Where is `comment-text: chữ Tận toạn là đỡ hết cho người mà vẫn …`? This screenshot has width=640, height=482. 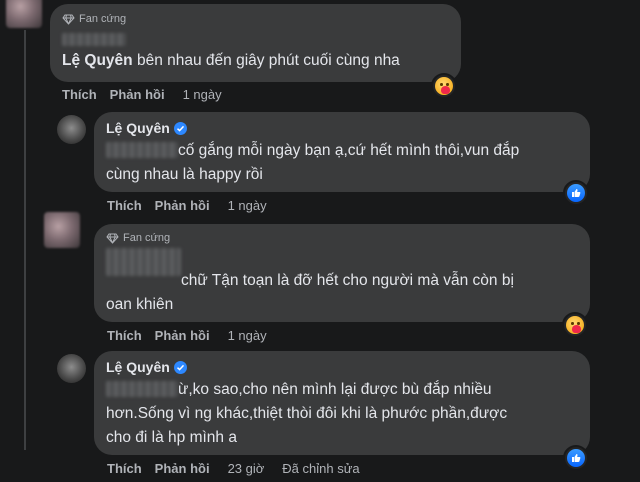 comment-text: chữ Tận toạn là đỡ hết cho người mà vẫn … is located at coordinates (347, 280).